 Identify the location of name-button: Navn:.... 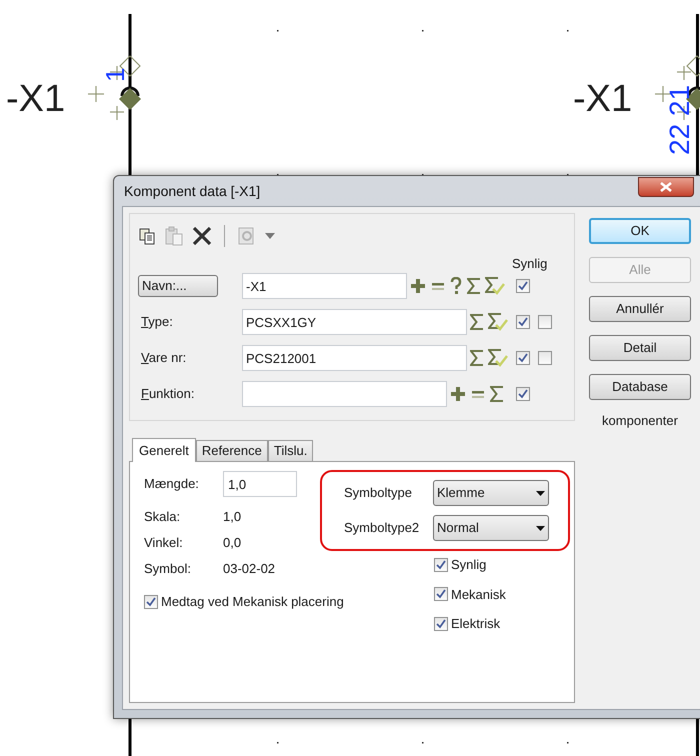
(178, 286).